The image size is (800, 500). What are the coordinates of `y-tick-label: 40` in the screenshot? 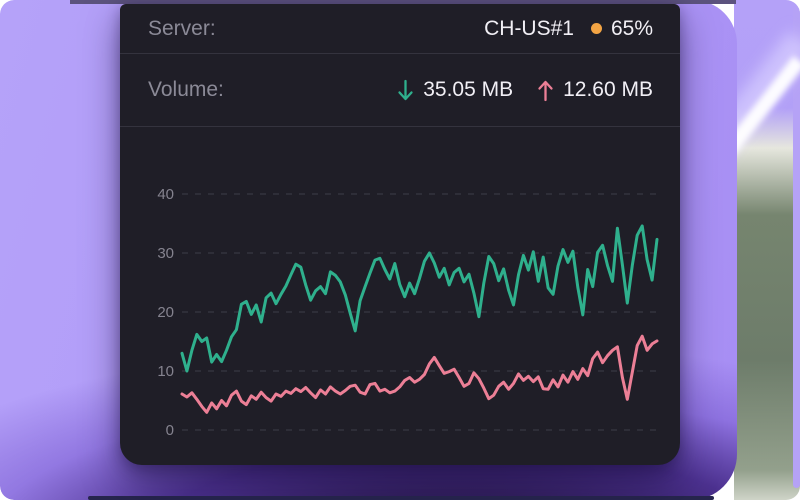 It's located at (165, 194).